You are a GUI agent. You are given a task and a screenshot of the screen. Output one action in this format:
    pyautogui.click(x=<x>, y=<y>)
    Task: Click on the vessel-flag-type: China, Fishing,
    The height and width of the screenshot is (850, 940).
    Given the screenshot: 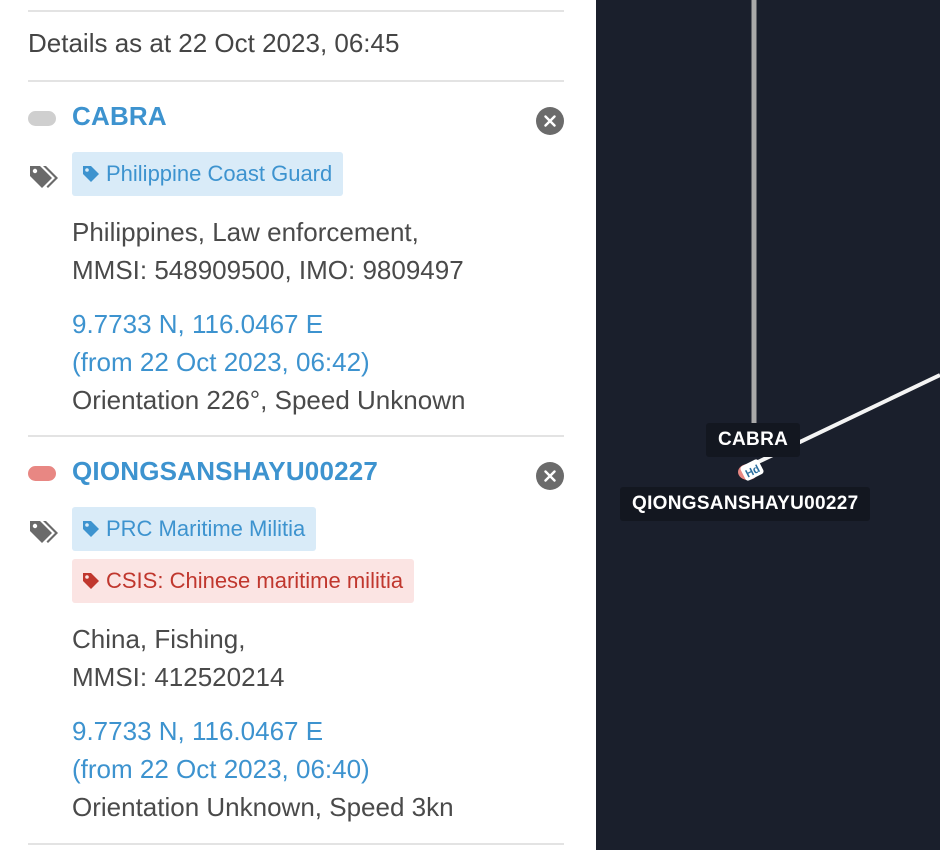 What is the action you would take?
    pyautogui.click(x=159, y=639)
    